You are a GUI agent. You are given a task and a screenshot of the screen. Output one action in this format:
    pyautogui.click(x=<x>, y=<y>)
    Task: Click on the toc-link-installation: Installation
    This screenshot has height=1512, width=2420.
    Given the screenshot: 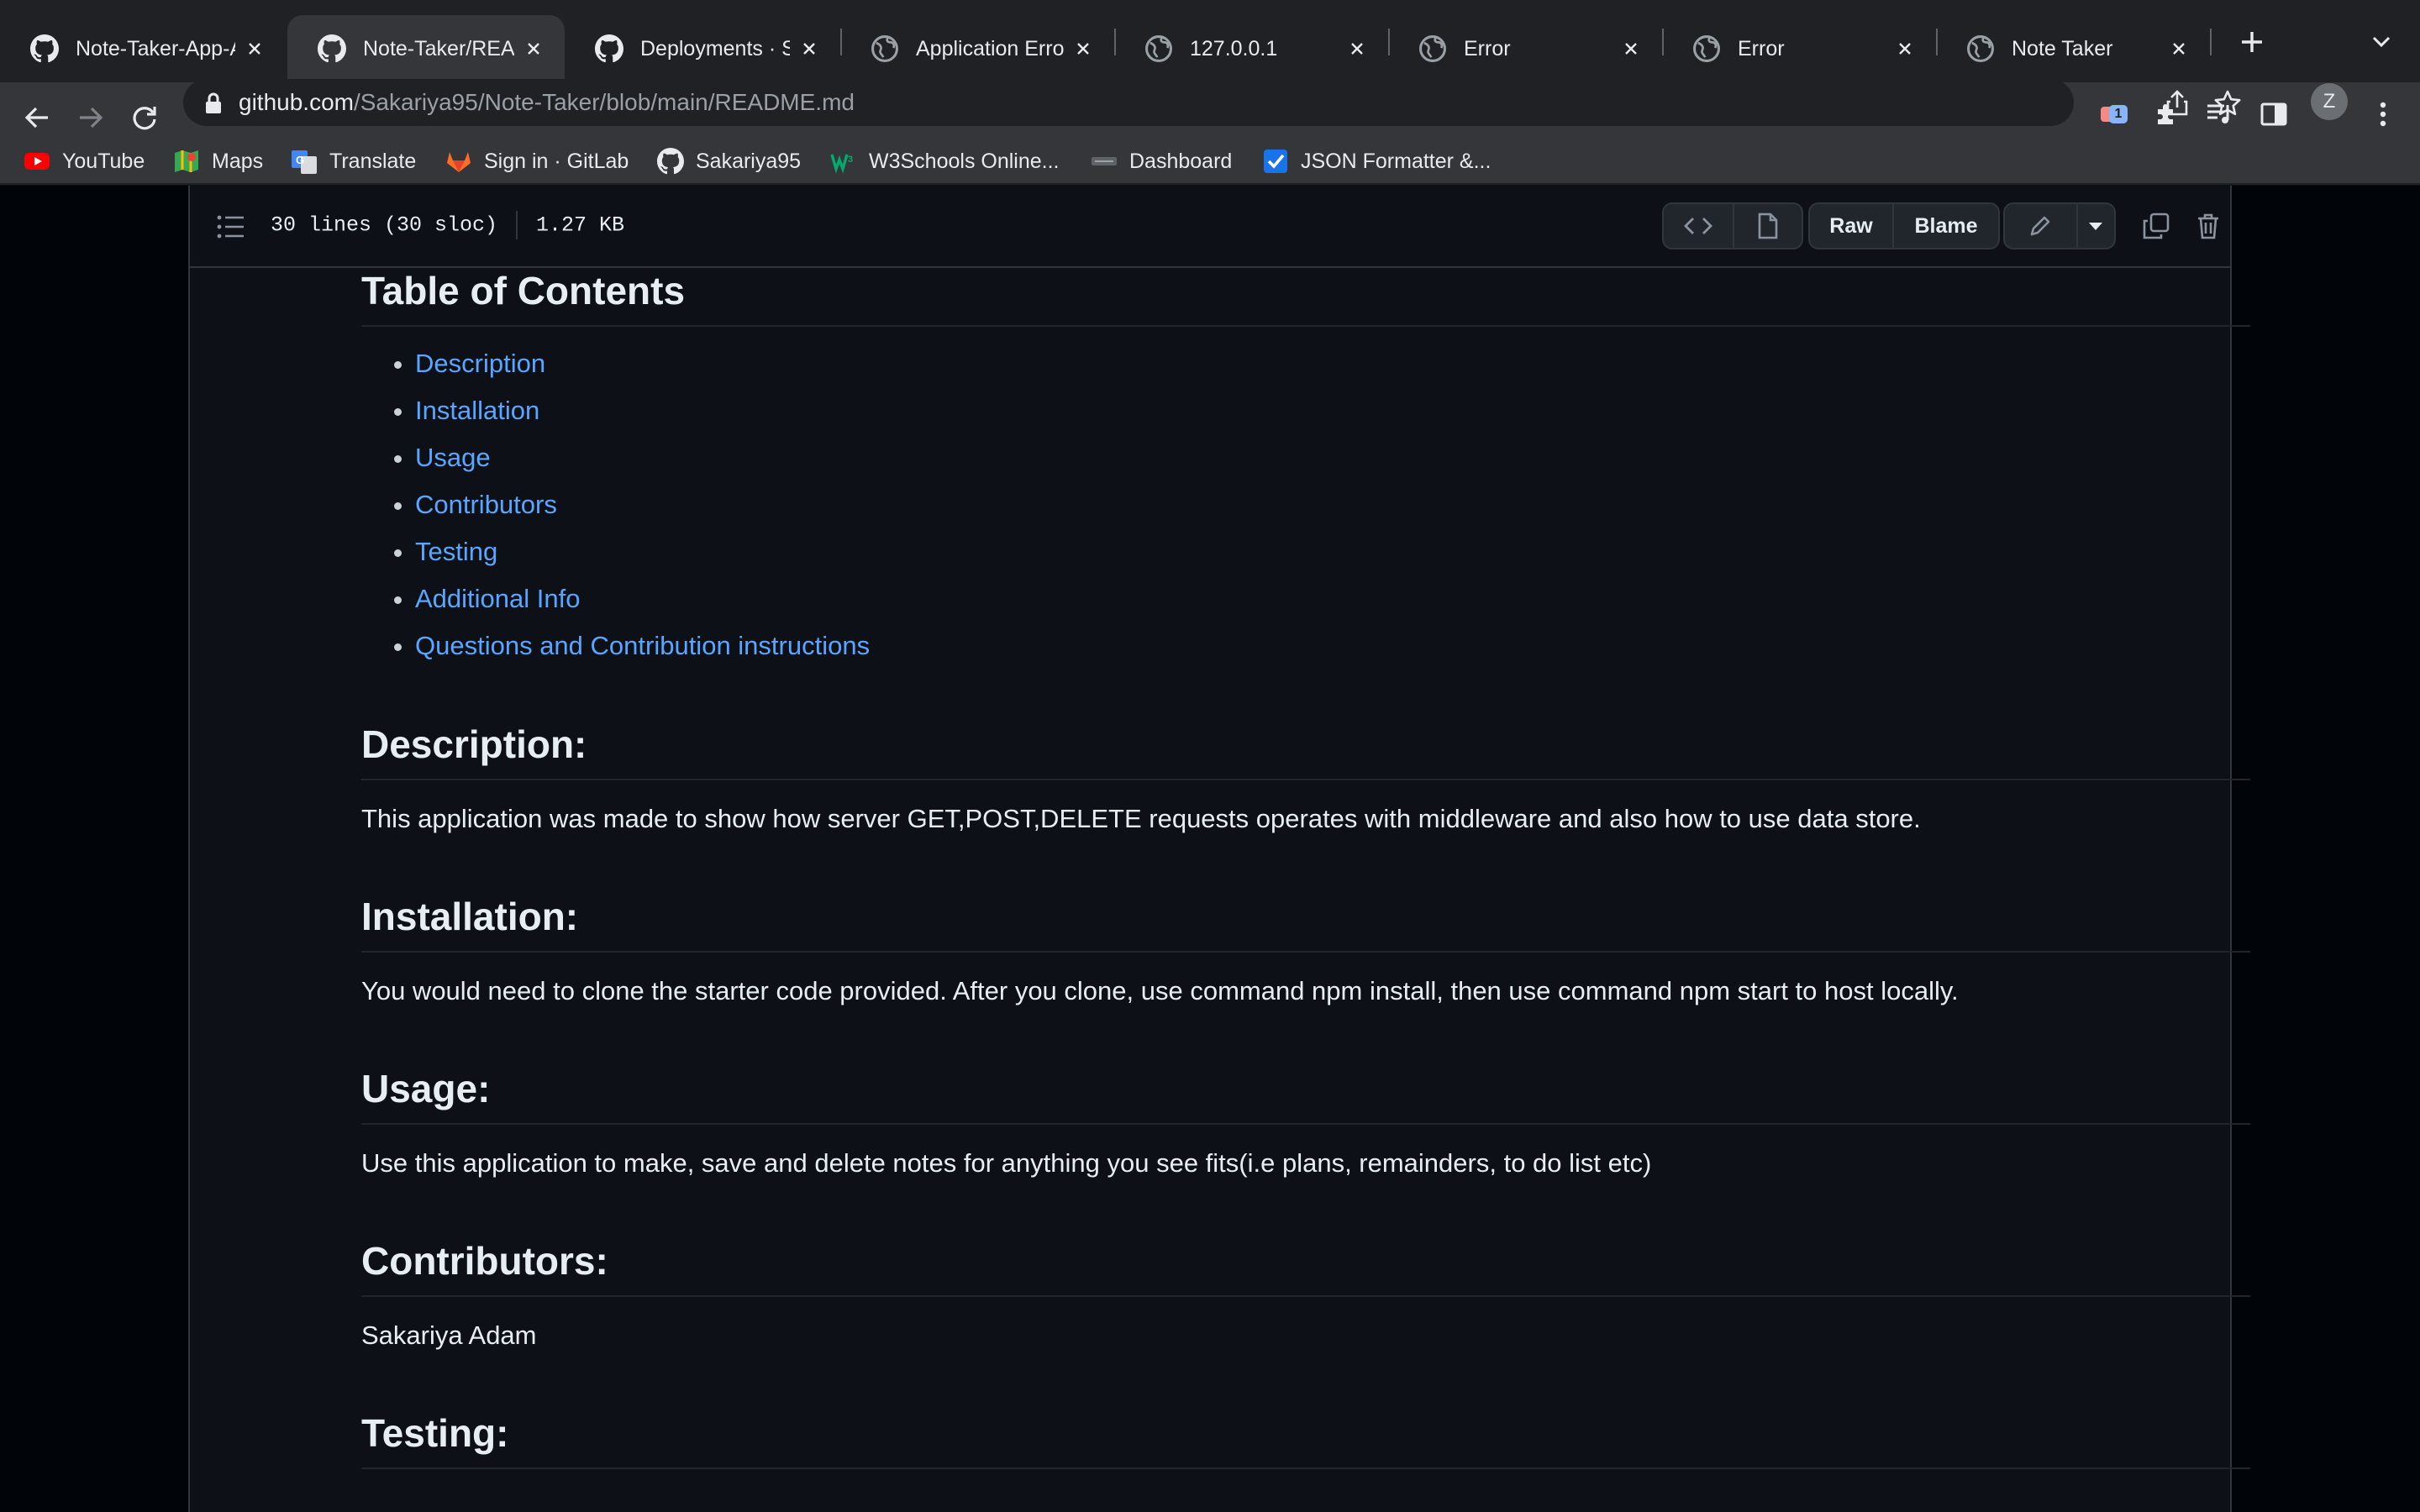 What is the action you would take?
    pyautogui.click(x=477, y=410)
    